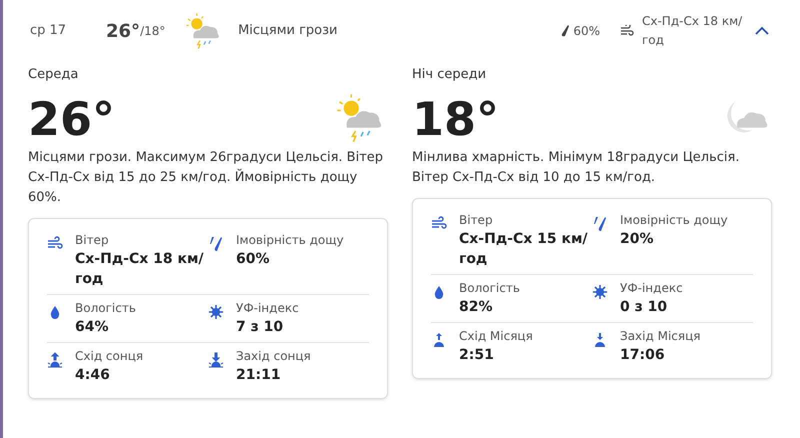  Describe the element at coordinates (693, 31) in the screenshot. I see `wind-text: Сх-Пд-Сх 18 км/год` at that location.